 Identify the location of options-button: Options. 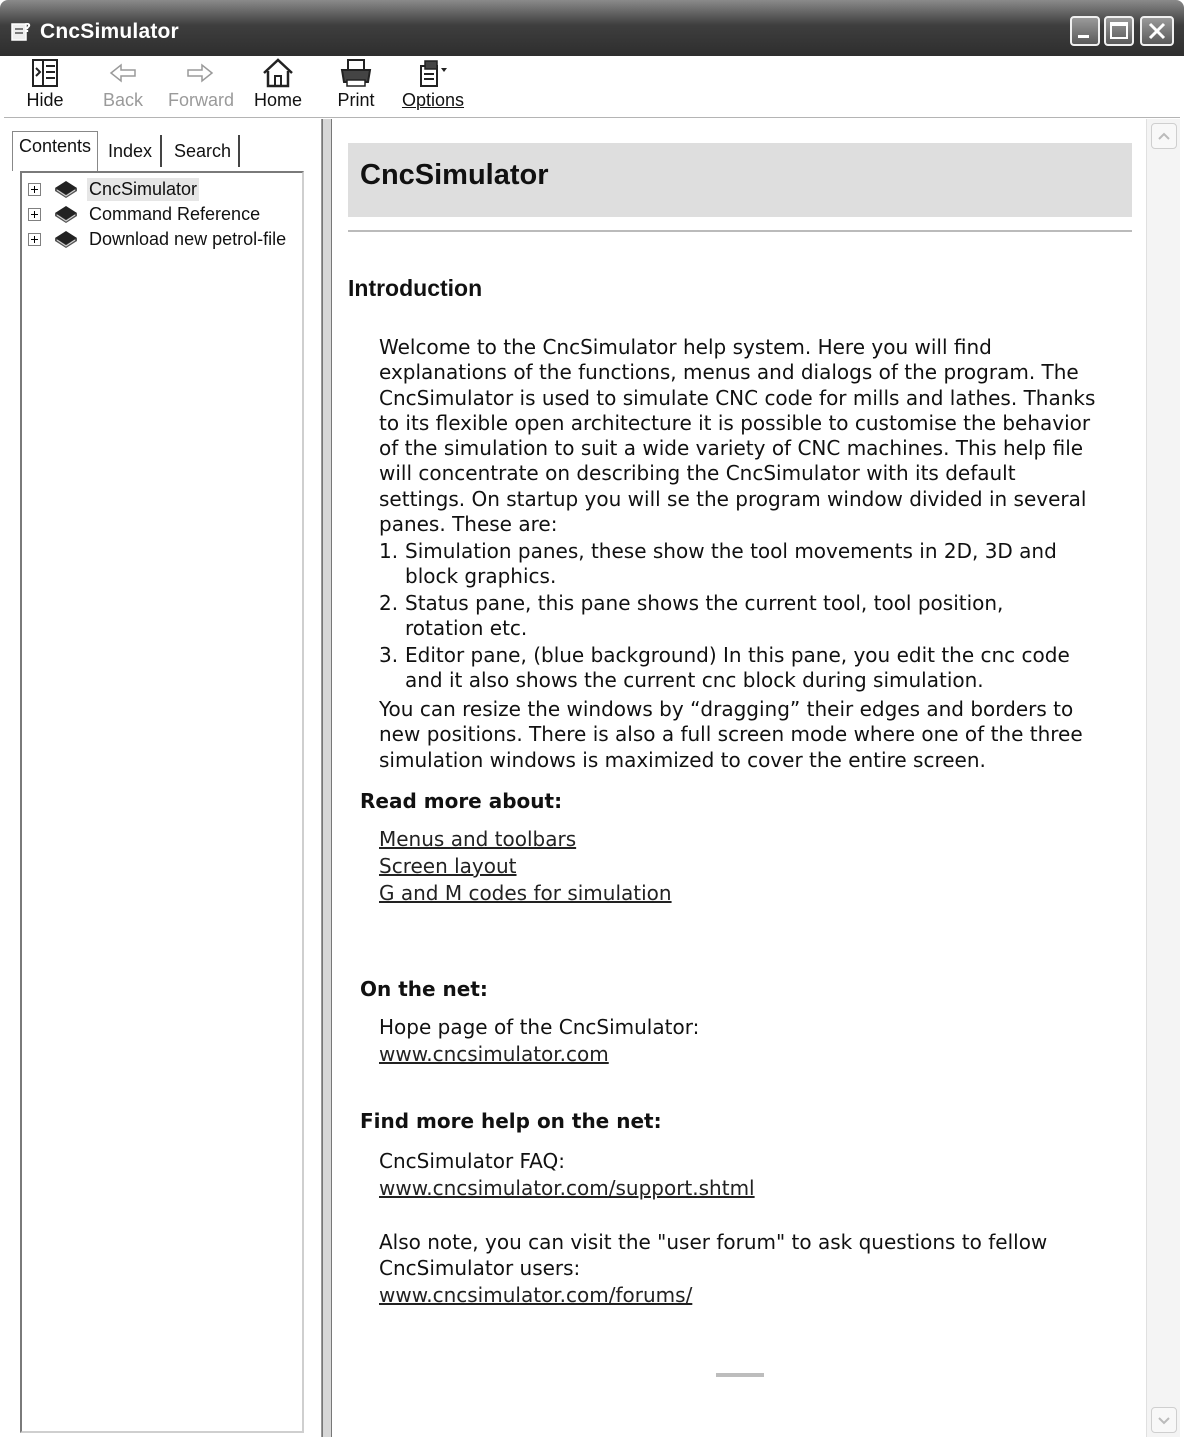
(433, 87).